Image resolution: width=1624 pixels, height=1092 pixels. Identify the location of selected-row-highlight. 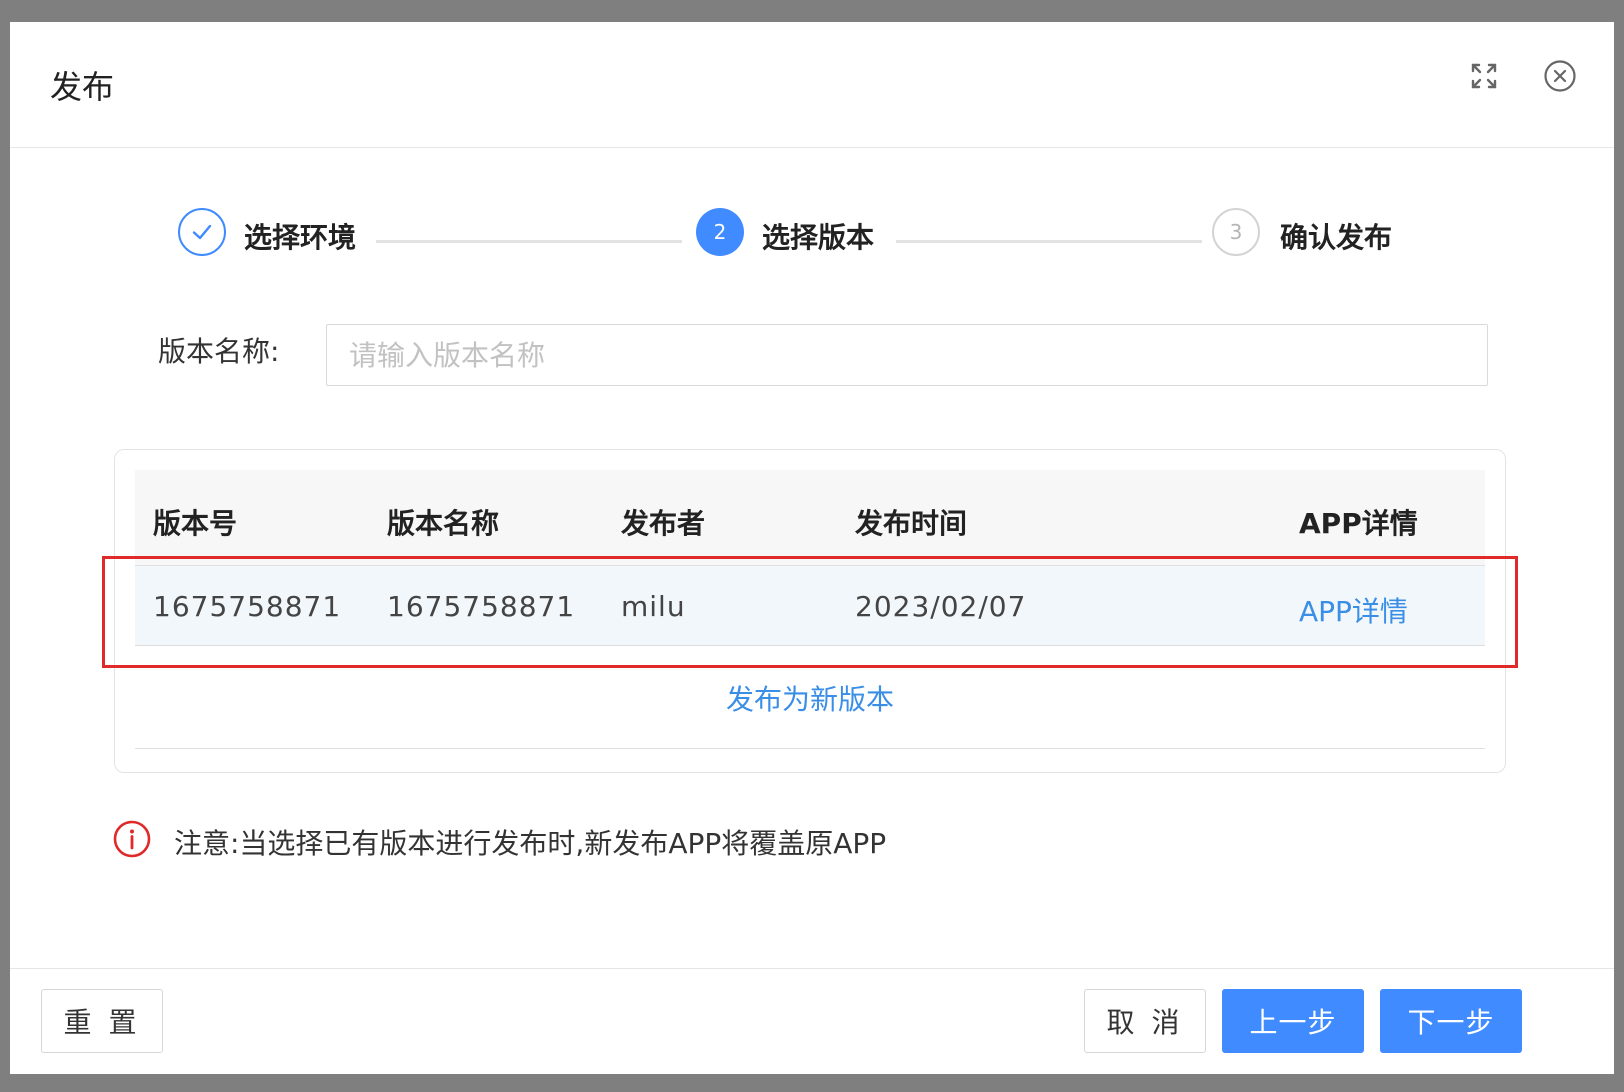
(810, 612).